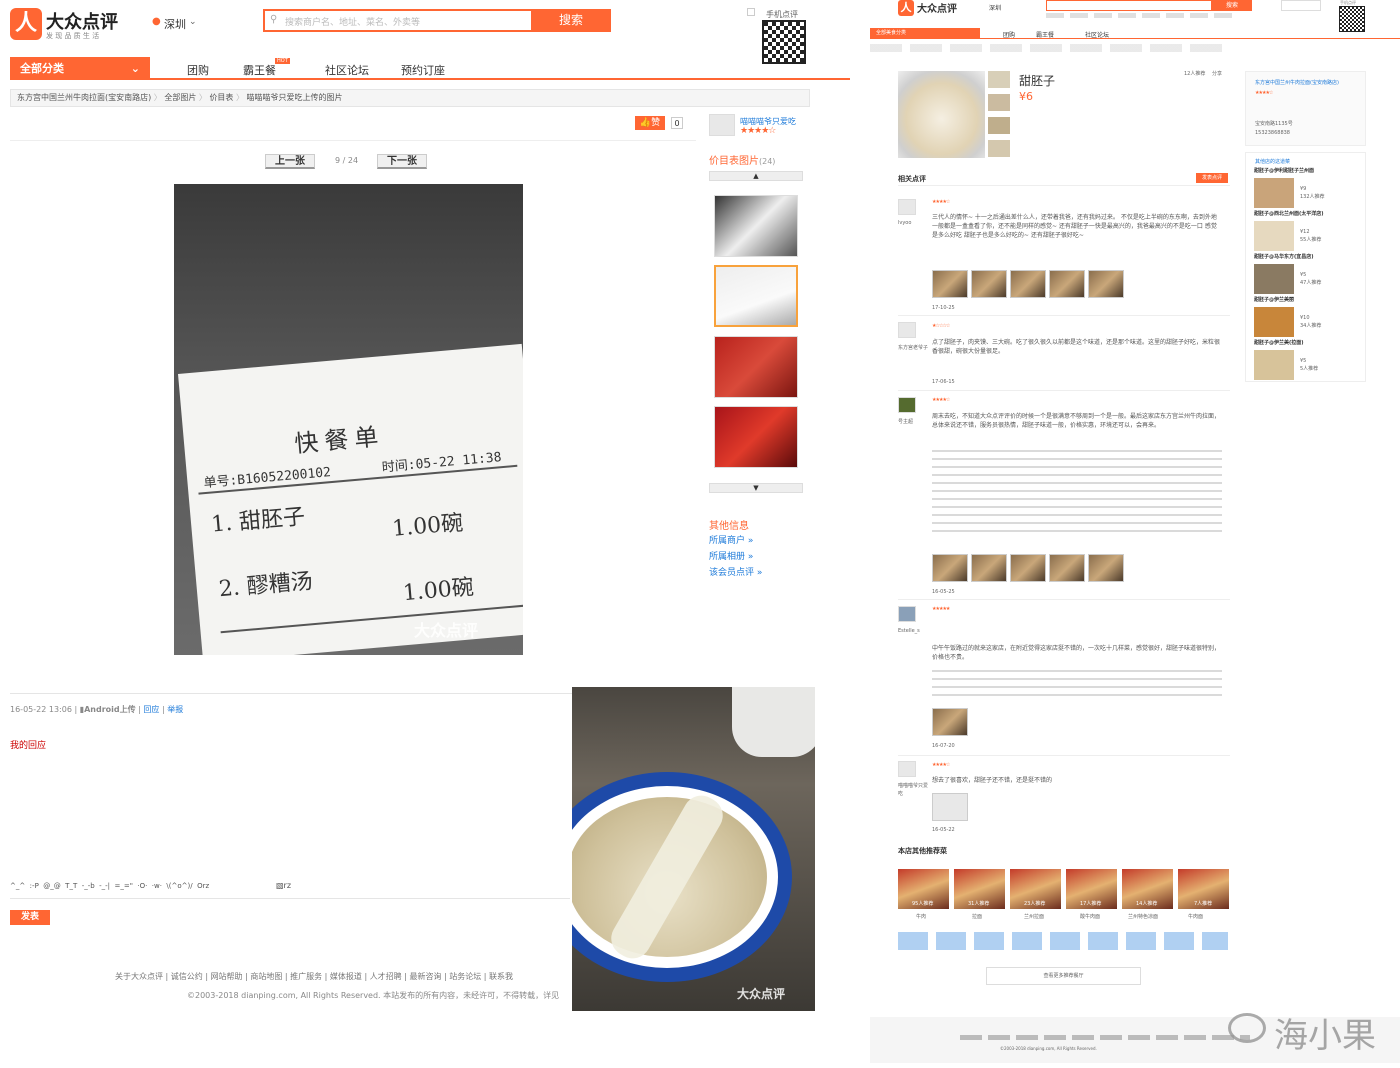  Describe the element at coordinates (398, 20) in the screenshot. I see `search-input: ⚲ 搜索商户名、地址、菜名、外卖等` at that location.